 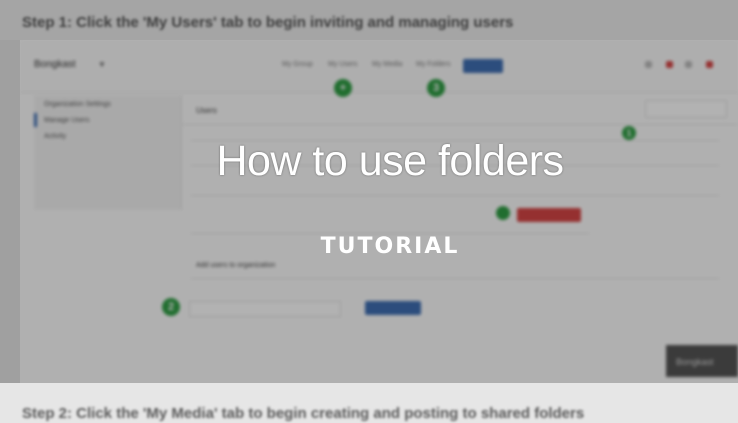 What do you see at coordinates (390, 246) in the screenshot?
I see `video-subtitle: TUTORIAL` at bounding box center [390, 246].